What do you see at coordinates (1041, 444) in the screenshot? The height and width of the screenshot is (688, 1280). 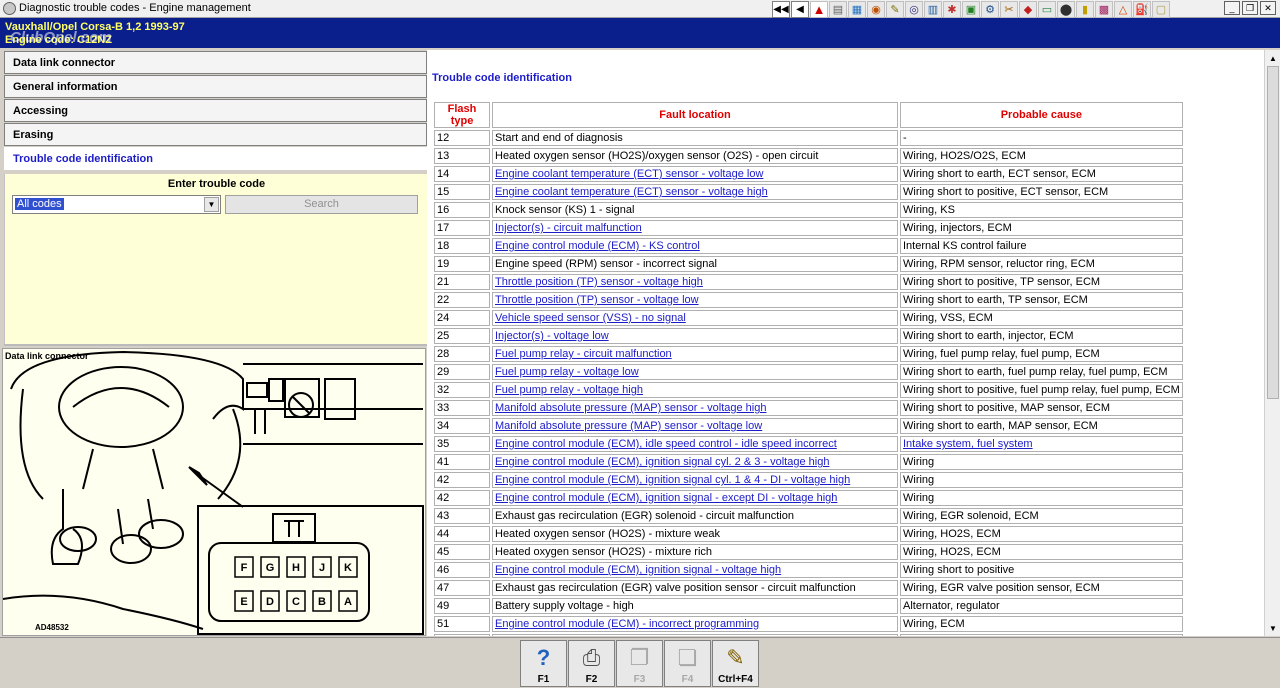 I see `probable-cause-cell: Intake system, fuel system` at bounding box center [1041, 444].